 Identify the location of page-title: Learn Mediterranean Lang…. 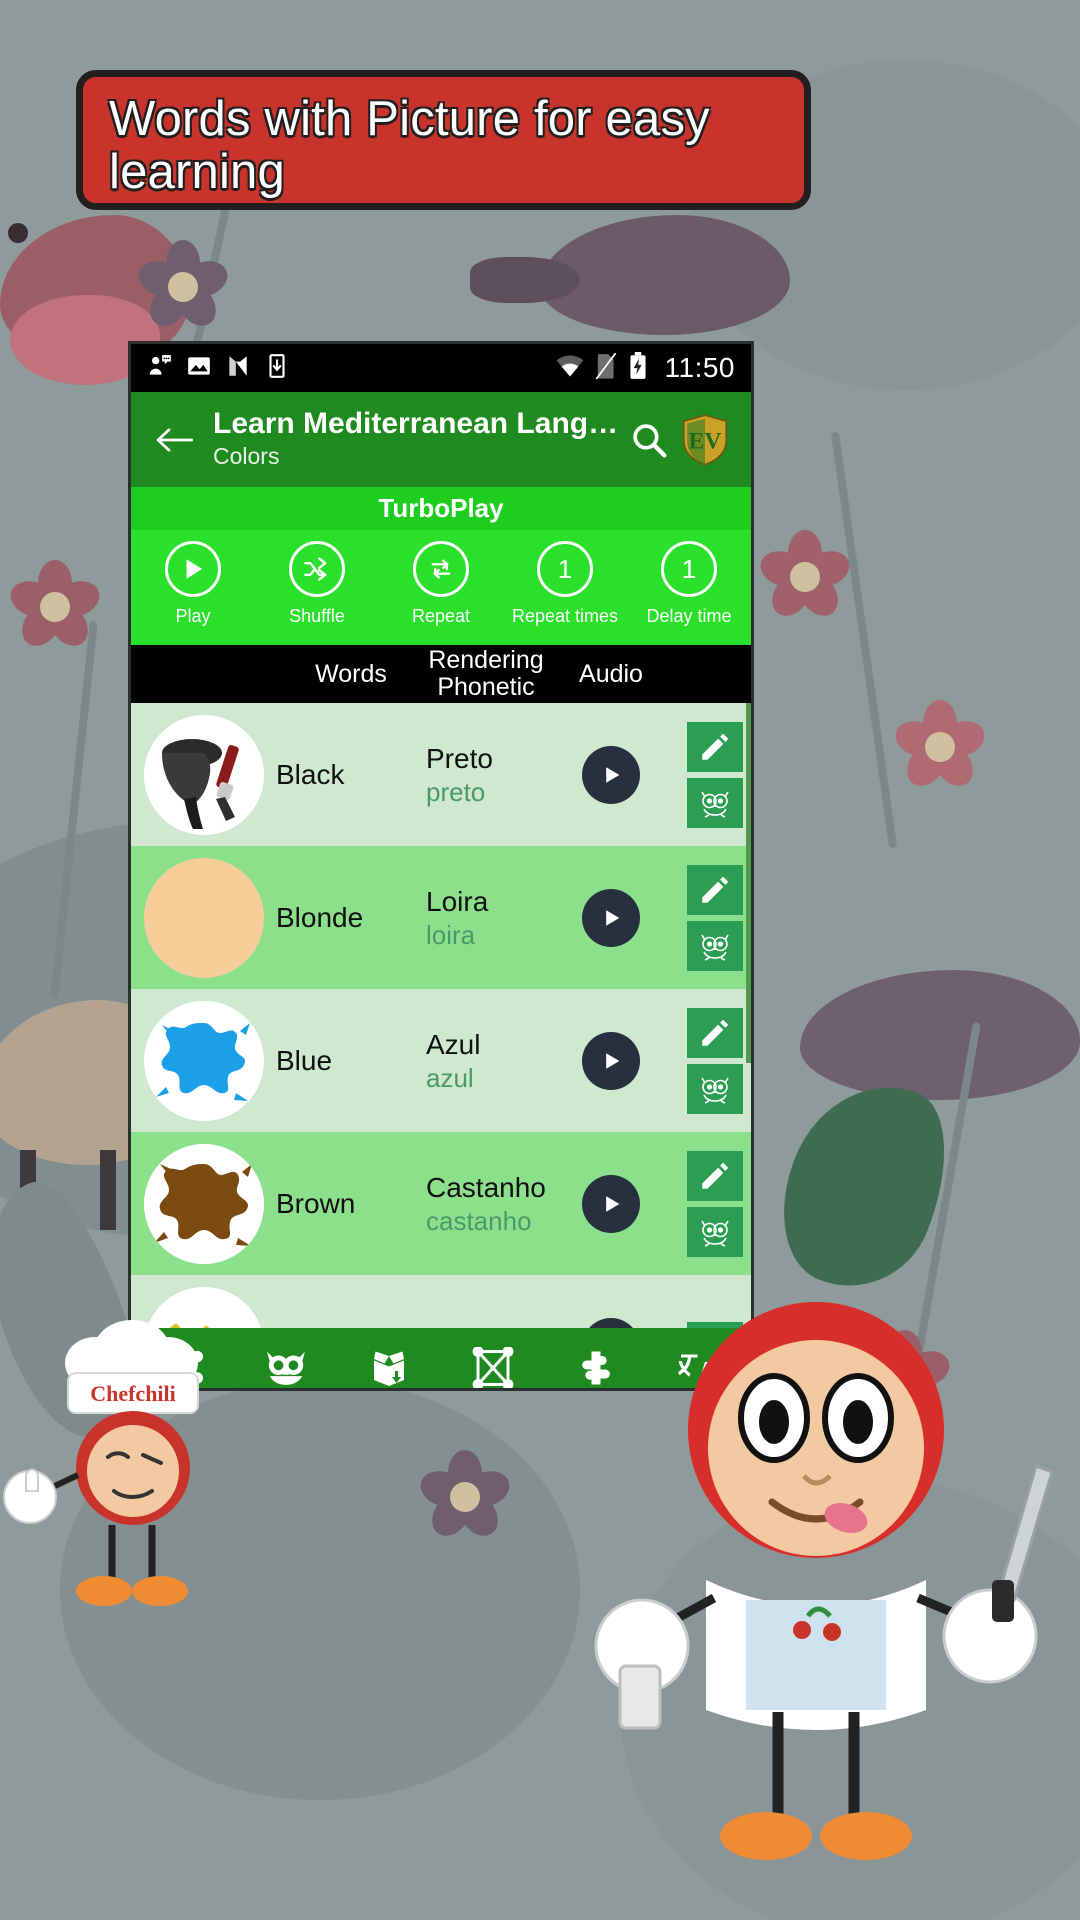
(416, 423).